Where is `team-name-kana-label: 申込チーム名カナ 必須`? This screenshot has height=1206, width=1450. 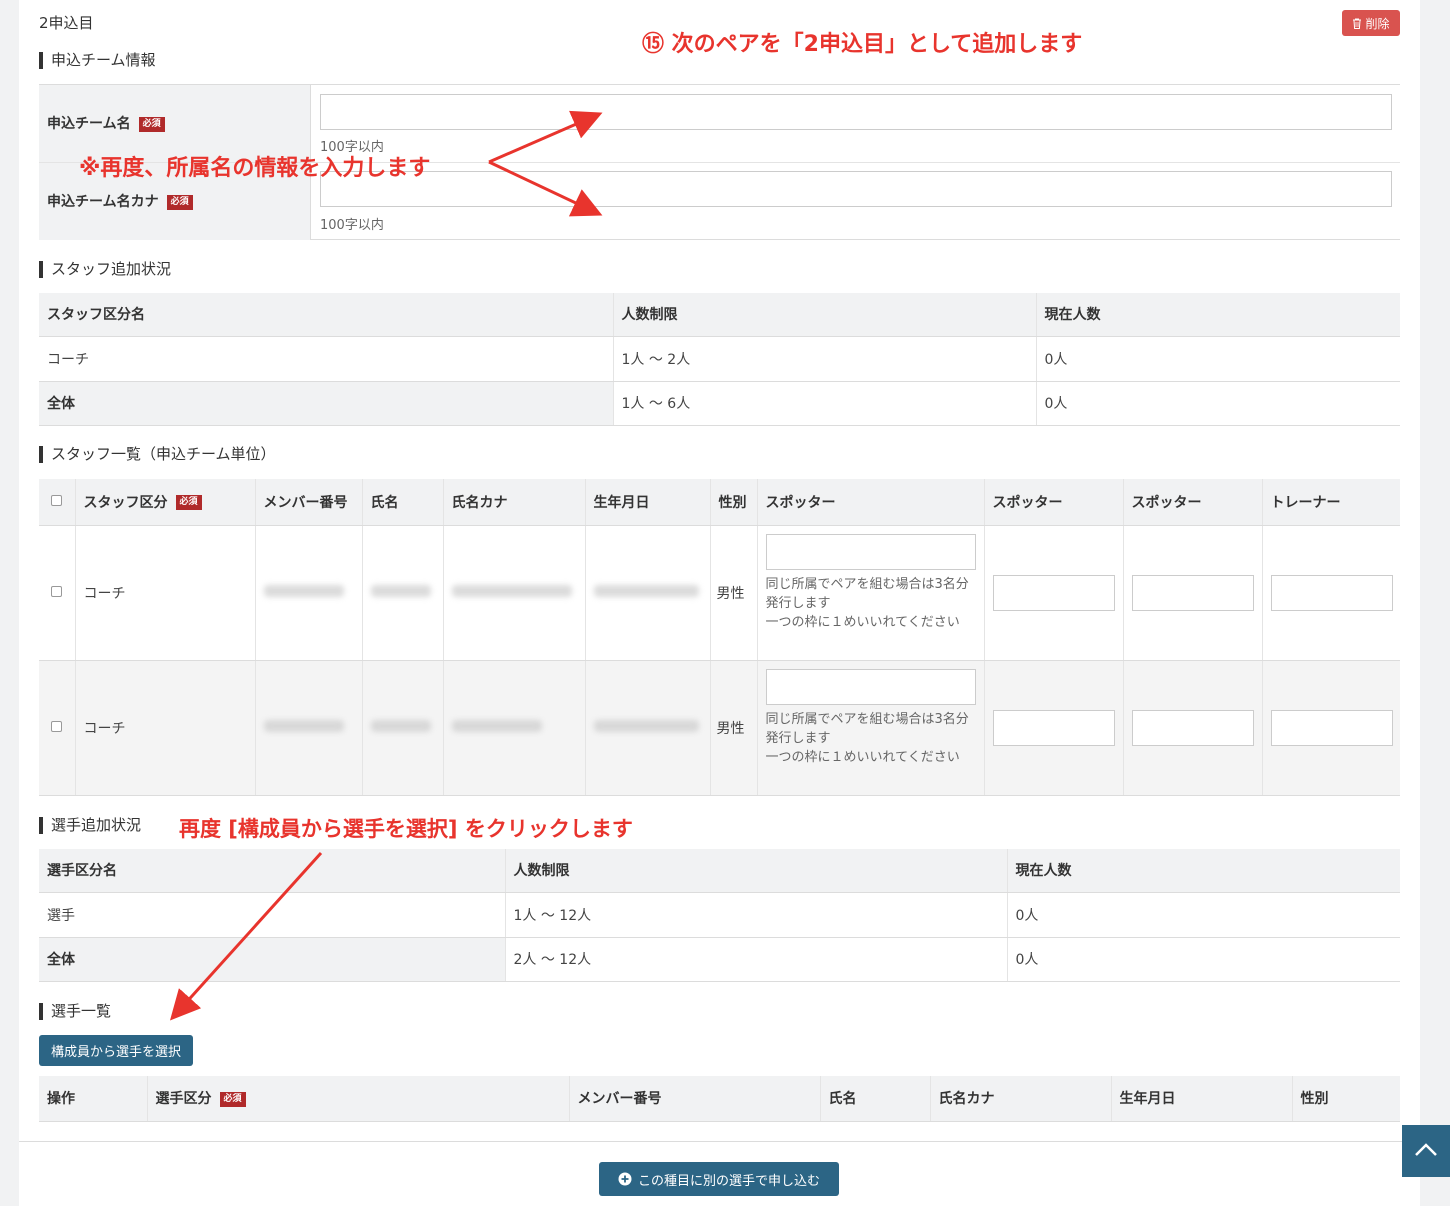
team-name-kana-label: 申込チーム名カナ 必須 is located at coordinates (120, 201).